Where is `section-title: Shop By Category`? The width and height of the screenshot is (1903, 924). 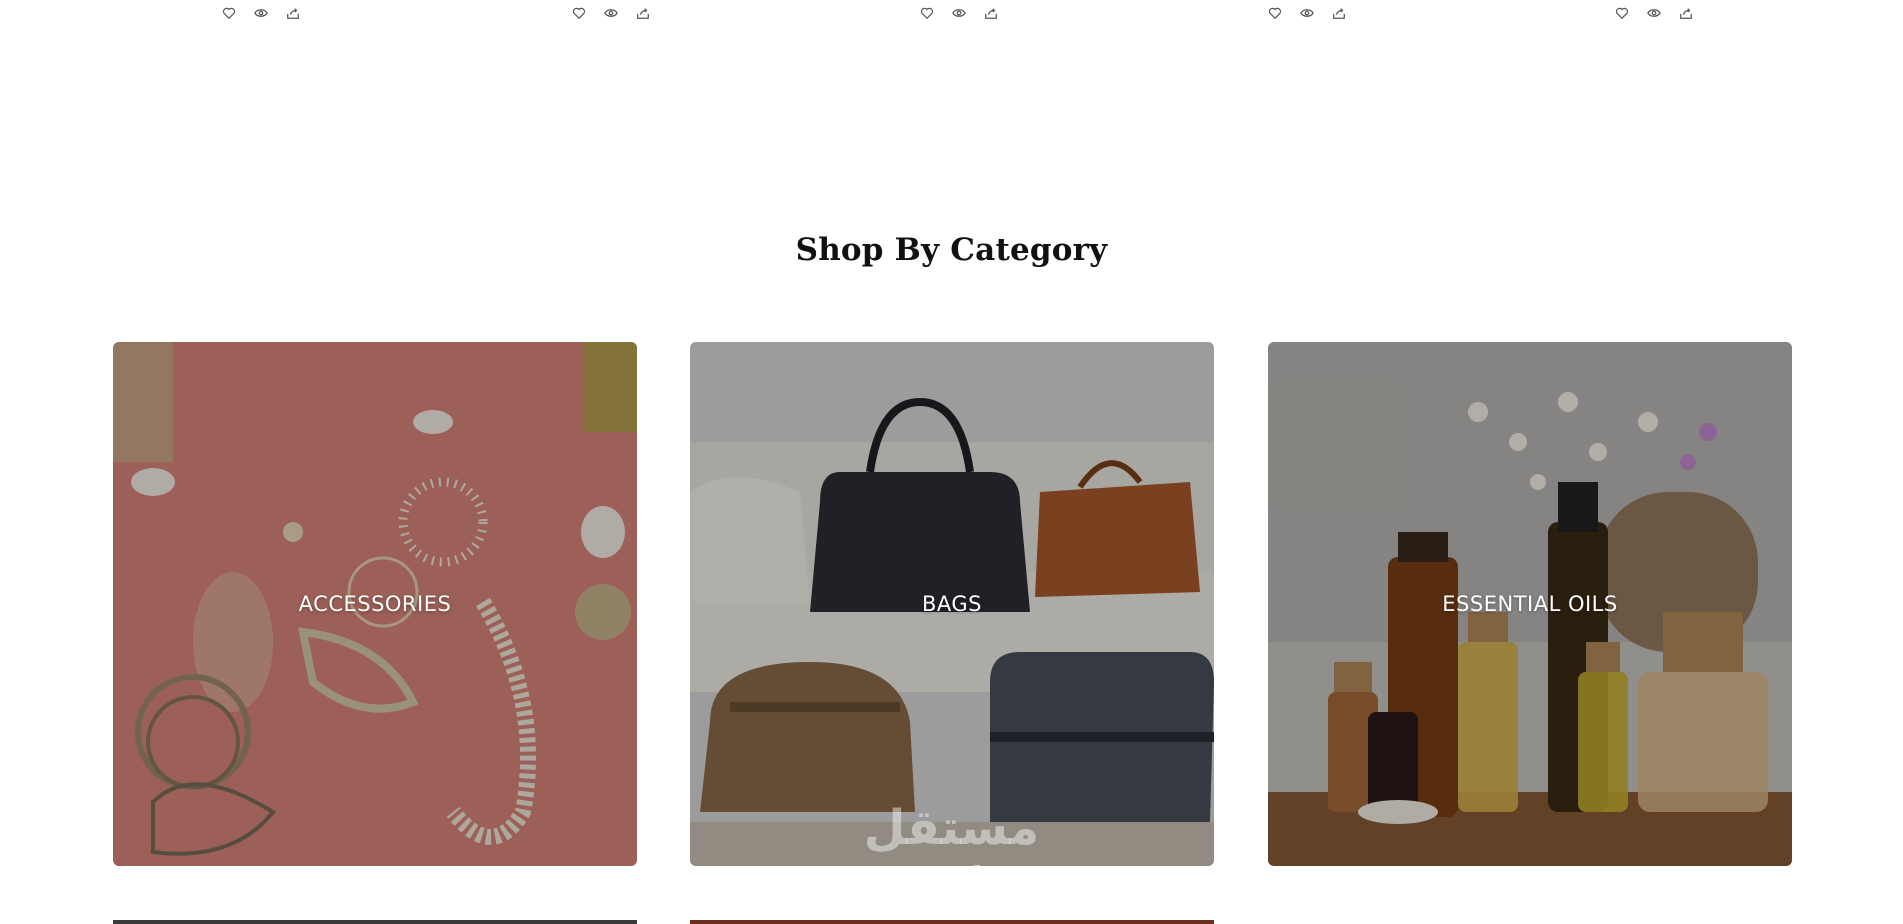 section-title: Shop By Category is located at coordinates (951, 250).